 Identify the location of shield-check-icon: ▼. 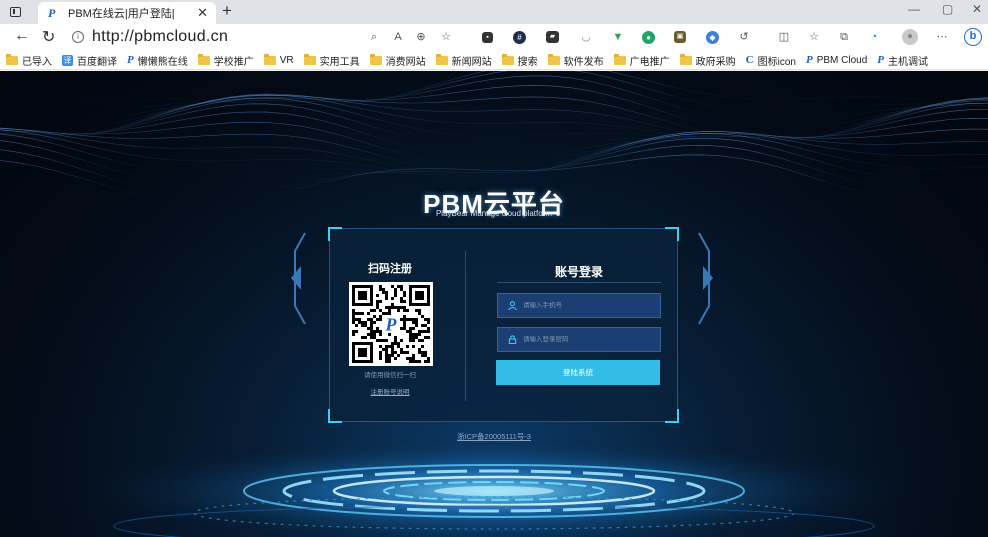
(618, 37).